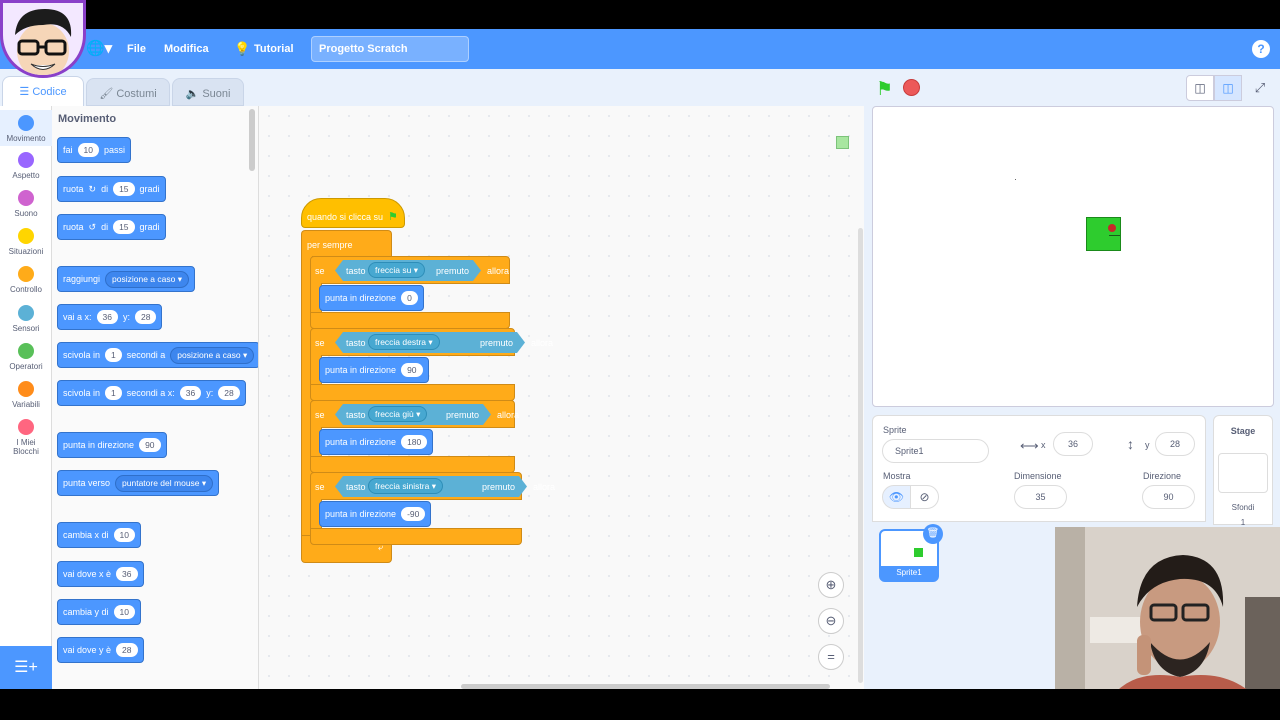 The width and height of the screenshot is (1280, 720). Describe the element at coordinates (151, 393) in the screenshot. I see `block-glide-xy: scivola in 1 secondi a x: 36 y: 28` at that location.